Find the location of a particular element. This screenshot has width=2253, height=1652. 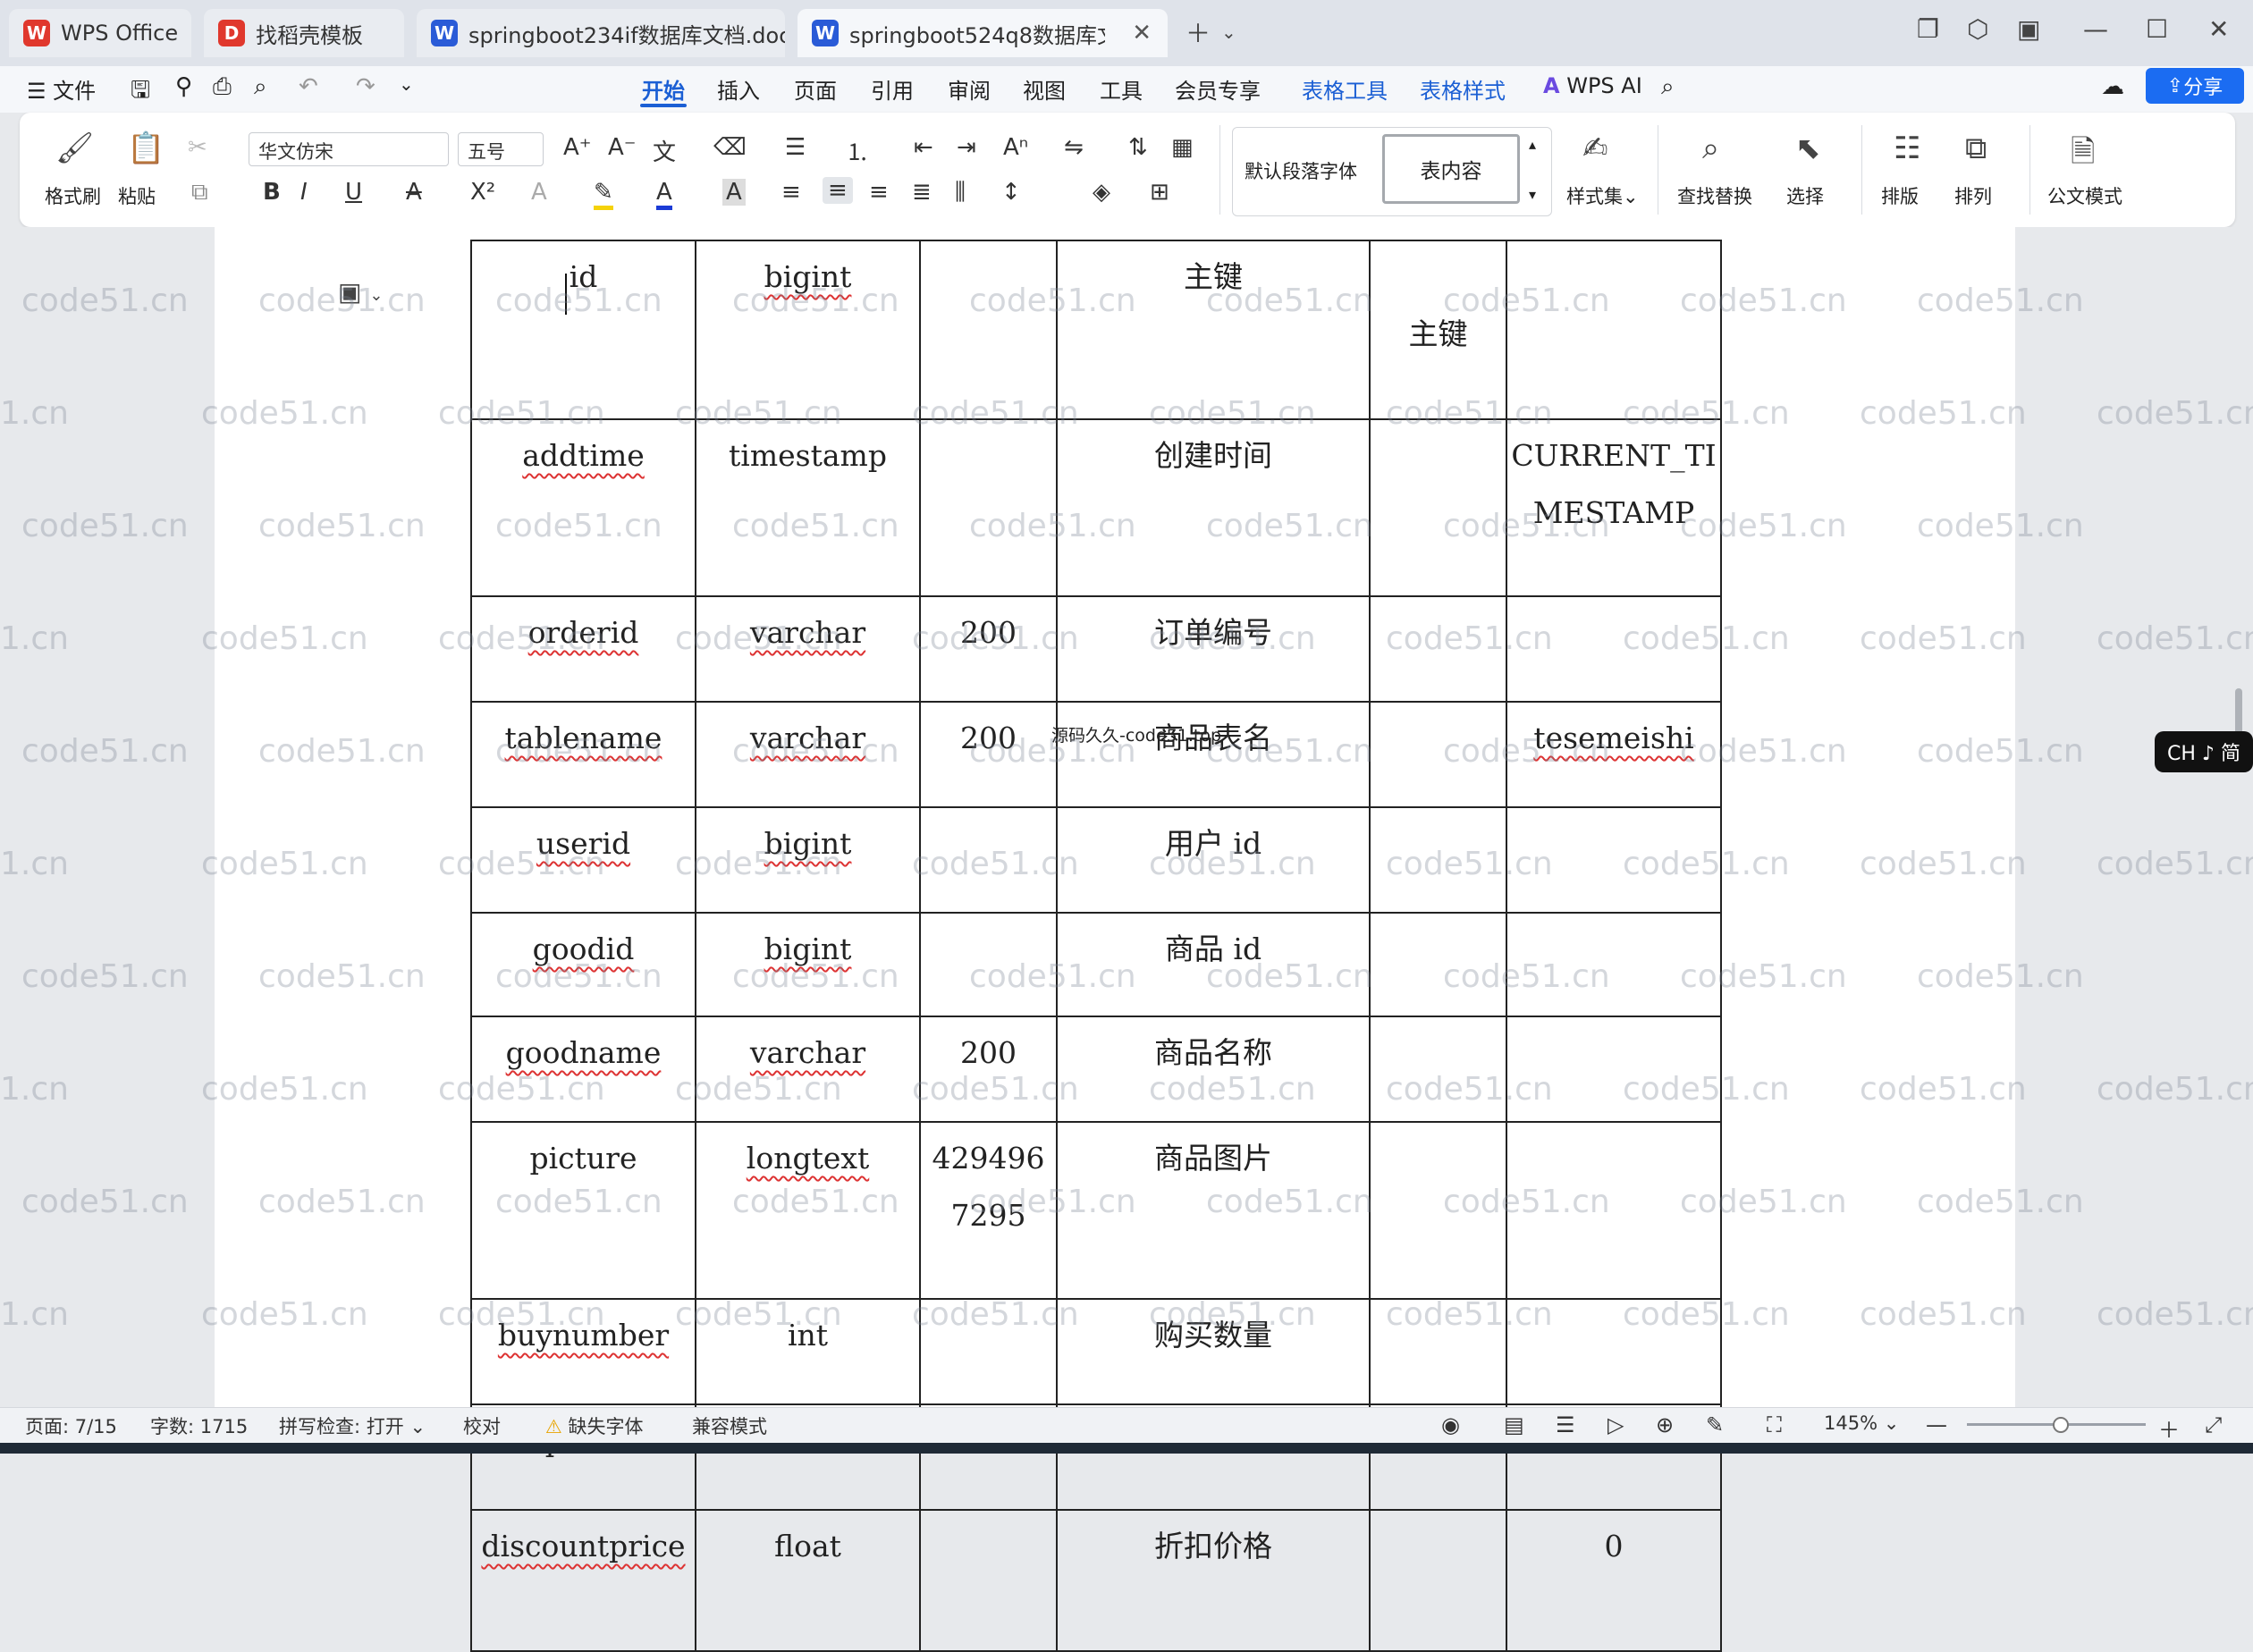

table-cell-name: id is located at coordinates (583, 330).